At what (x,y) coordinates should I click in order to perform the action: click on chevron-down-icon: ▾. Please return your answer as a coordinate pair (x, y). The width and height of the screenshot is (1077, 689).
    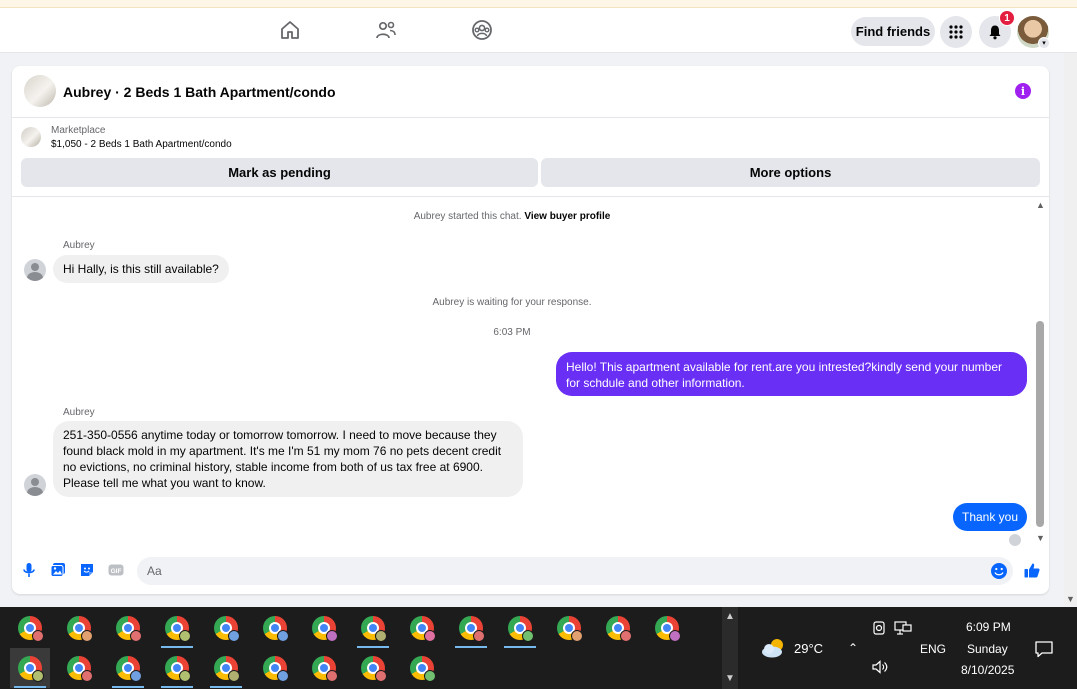
    Looking at the image, I should click on (1044, 43).